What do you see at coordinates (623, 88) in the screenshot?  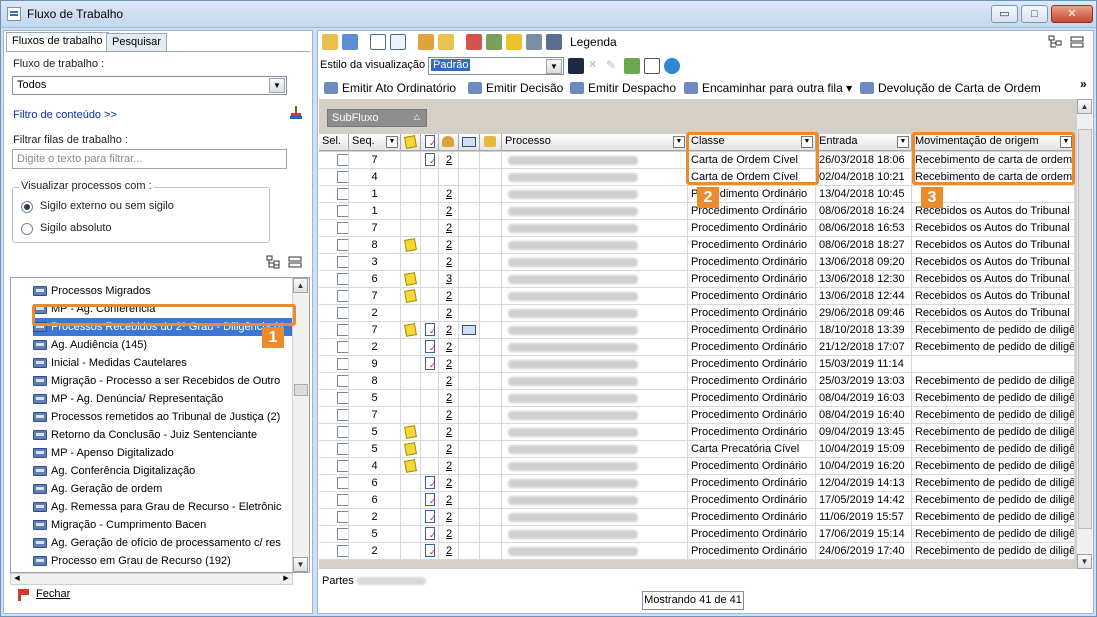 I see `action-emitir-despacho: Emitir Despacho` at bounding box center [623, 88].